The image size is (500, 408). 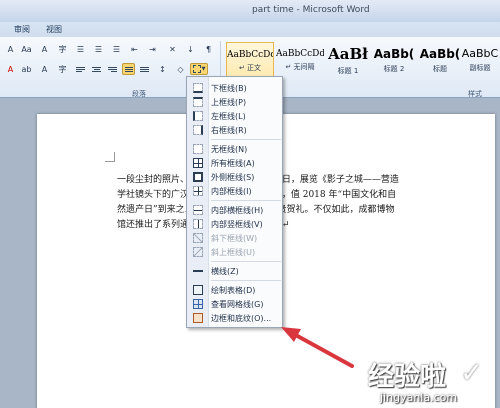 I want to click on menu-item-draw-table: 绘制表格(D), so click(x=235, y=290).